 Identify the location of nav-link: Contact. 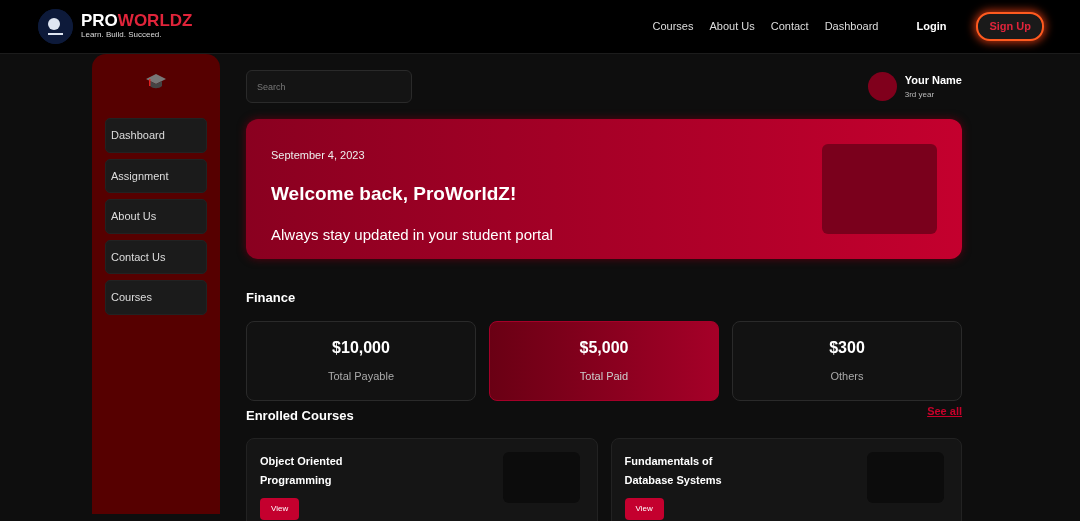
(789, 26).